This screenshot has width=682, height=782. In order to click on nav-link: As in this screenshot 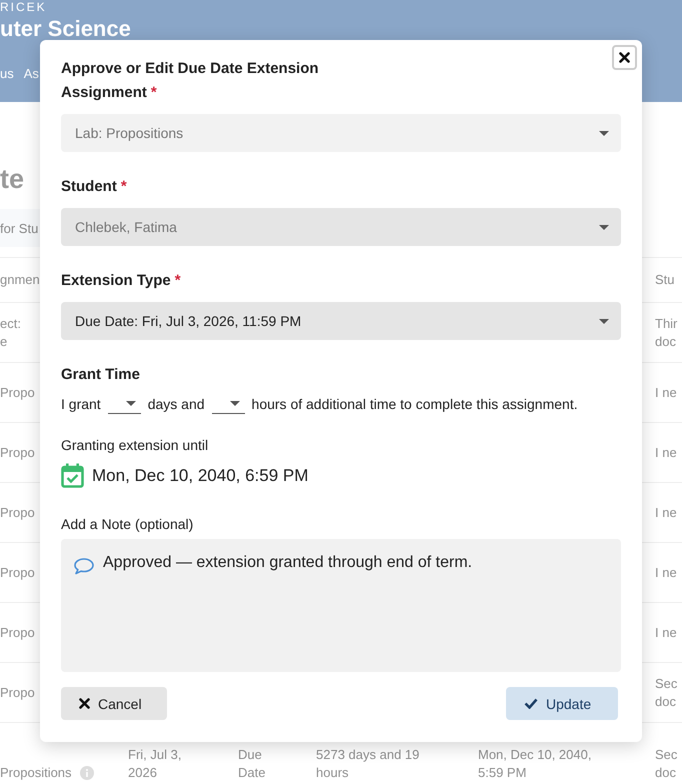, I will do `click(31, 73)`.